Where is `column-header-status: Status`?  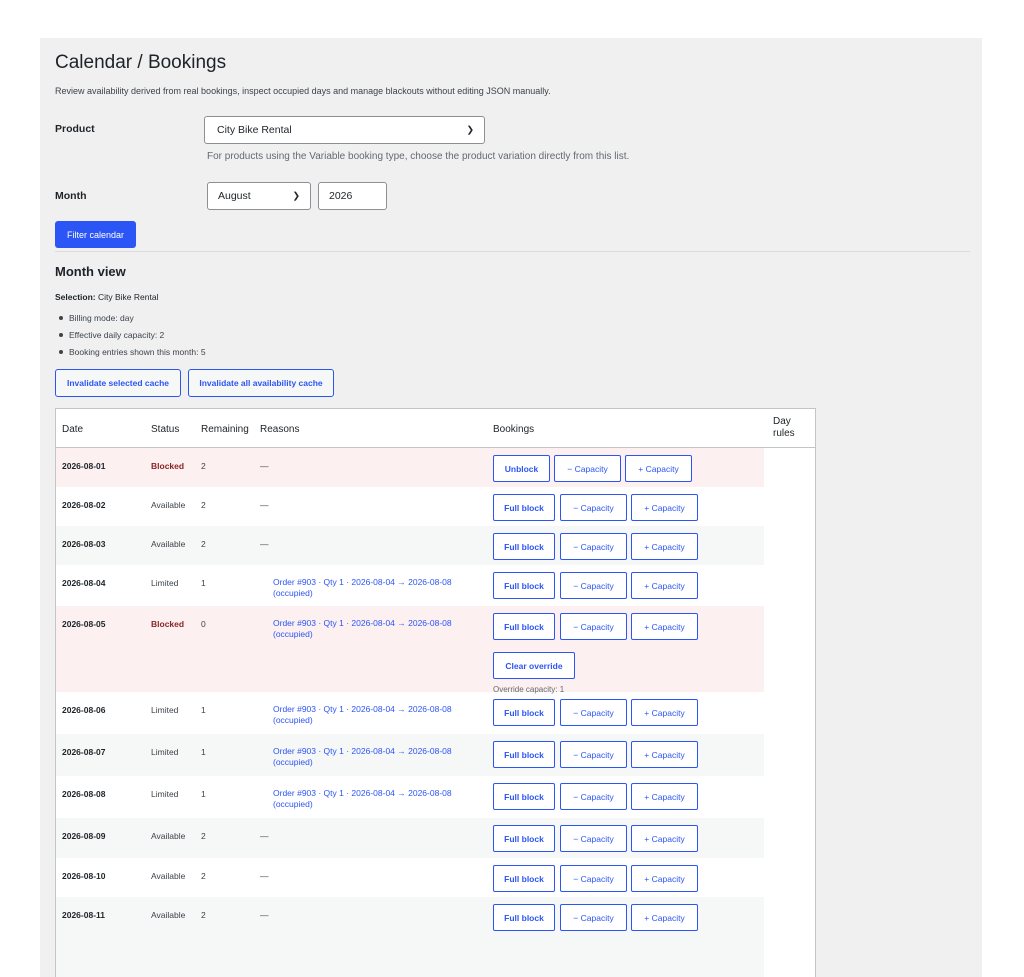 column-header-status: Status is located at coordinates (165, 429).